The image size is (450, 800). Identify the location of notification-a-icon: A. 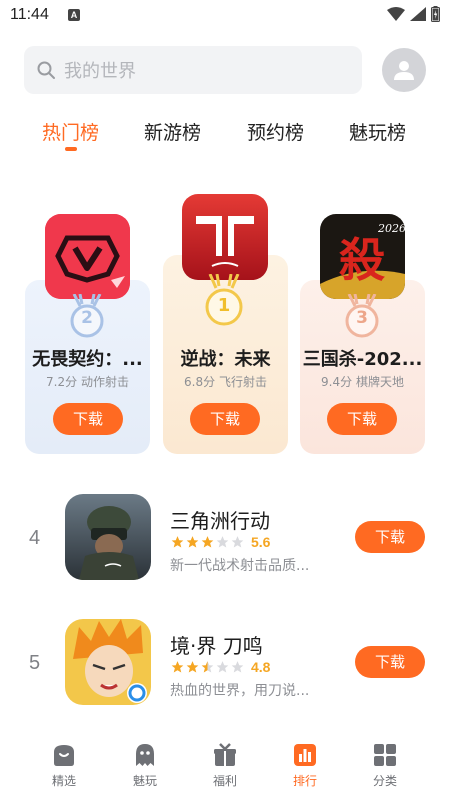
(74, 15).